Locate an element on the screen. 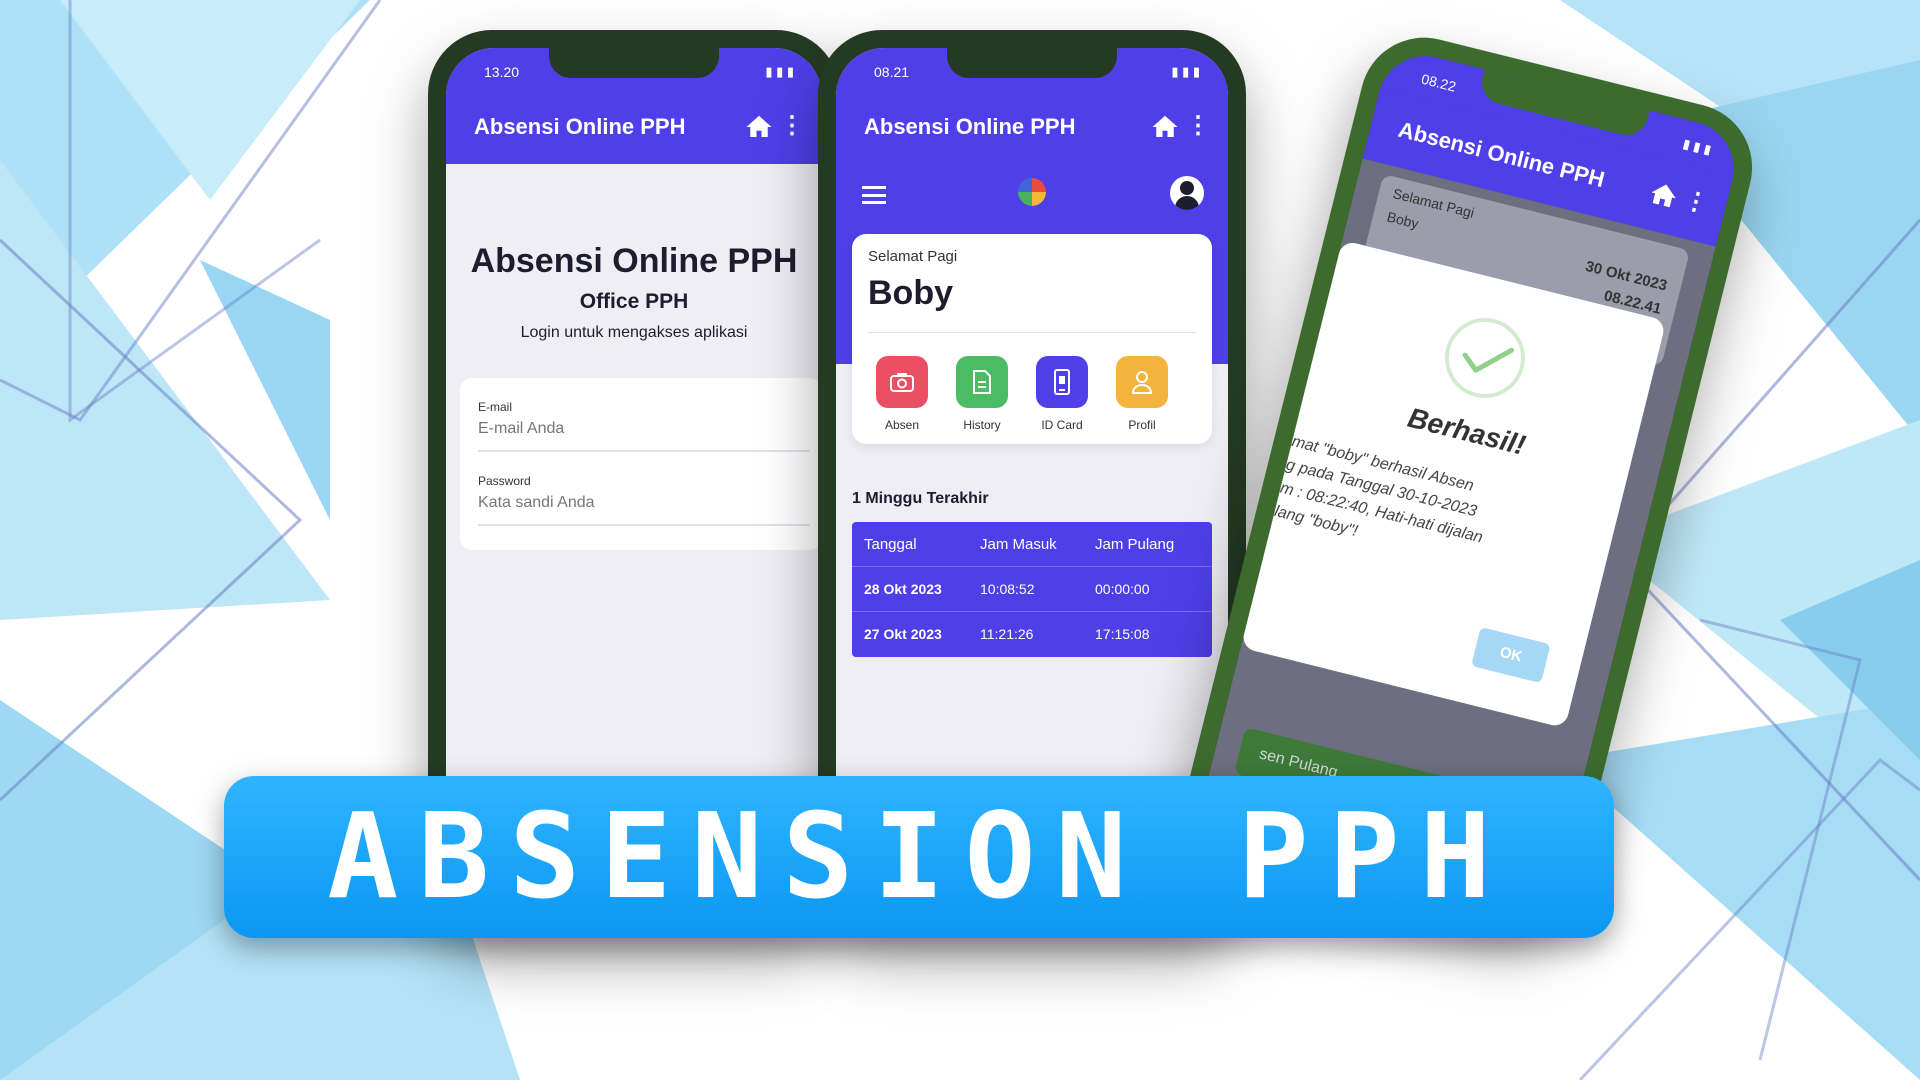  banner-title: ABSENSION PPH is located at coordinates (919, 856).